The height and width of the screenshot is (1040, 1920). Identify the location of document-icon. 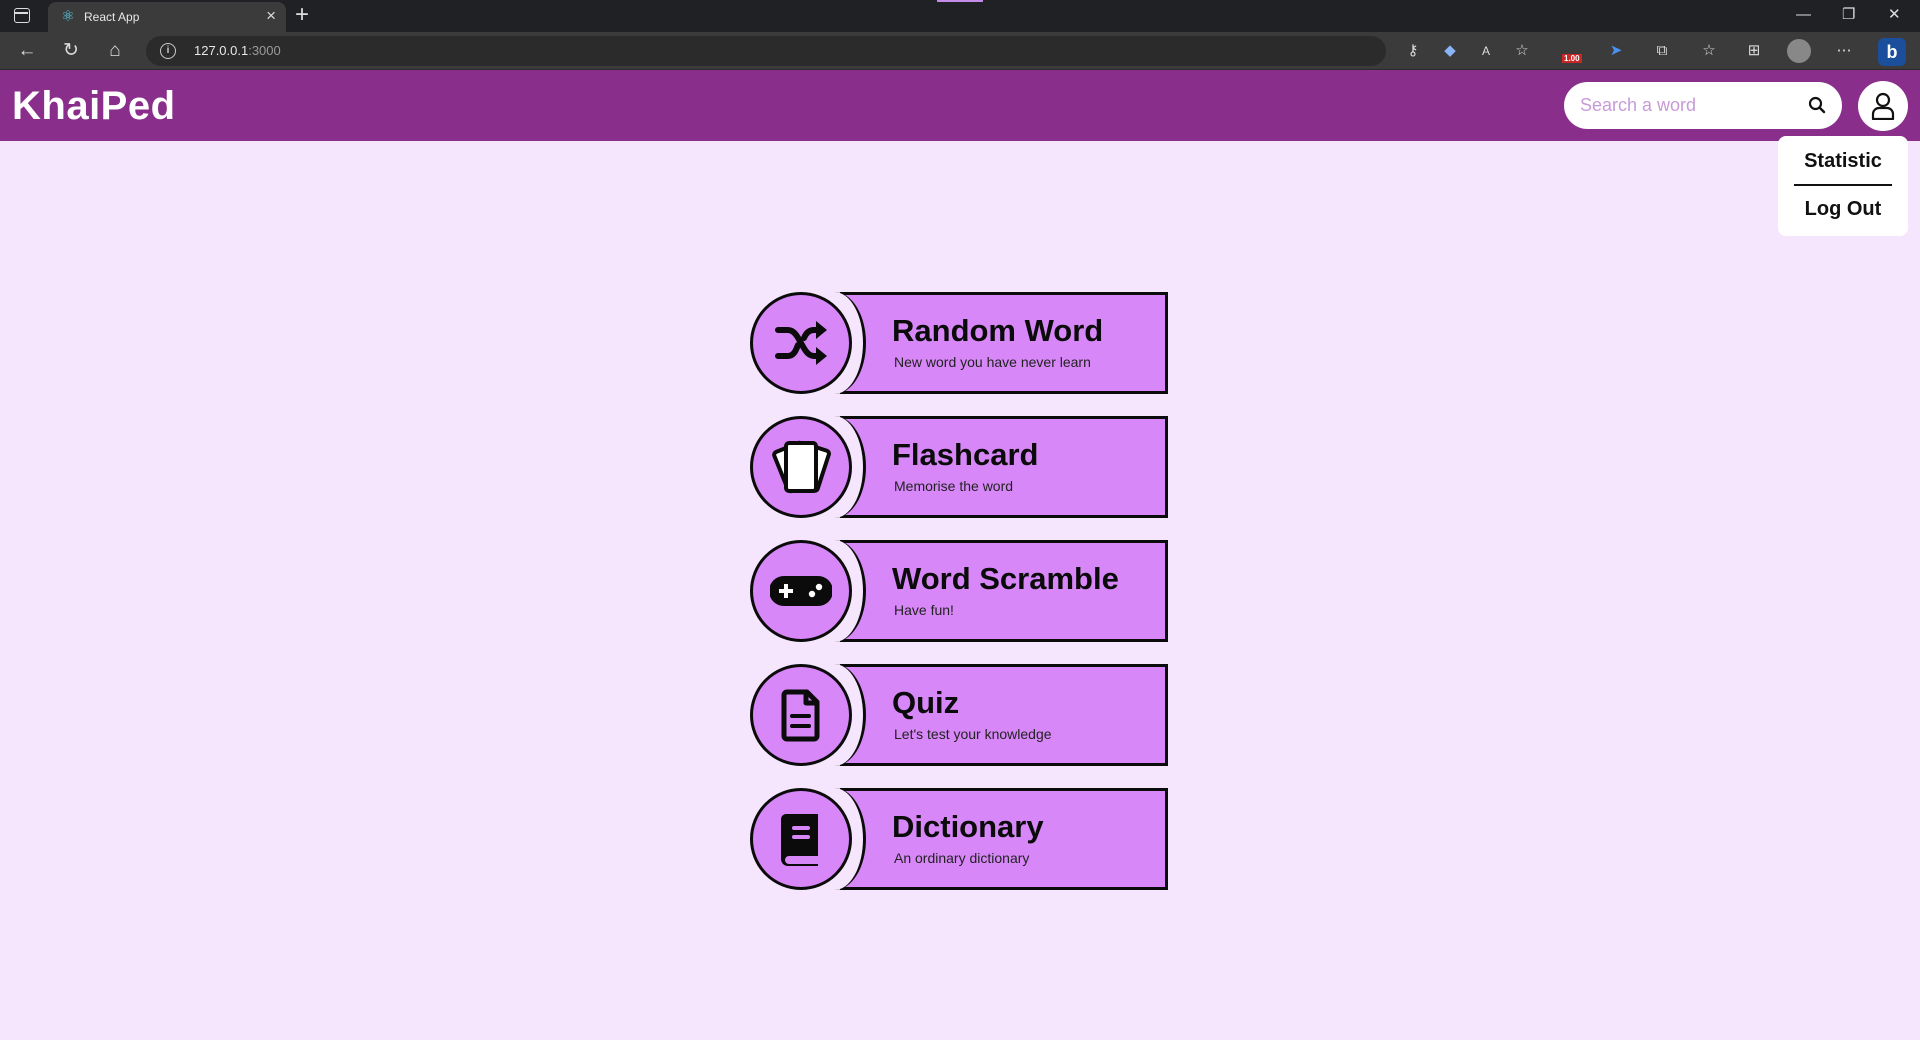
(800, 715).